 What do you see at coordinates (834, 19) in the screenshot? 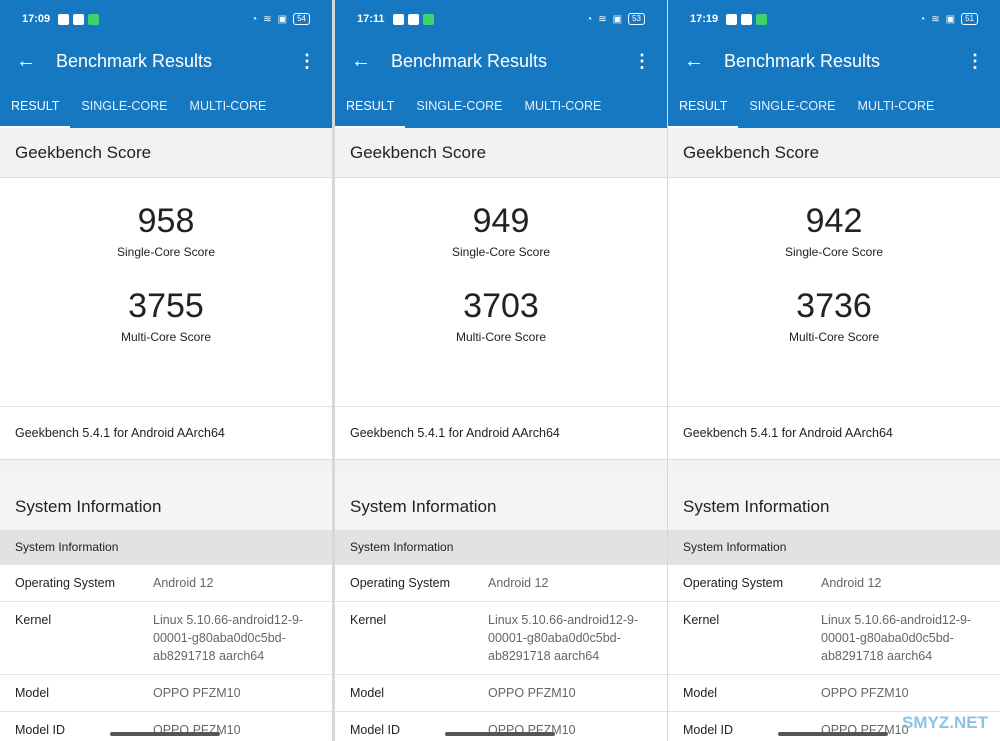
I see `status-bar: 17:19 ◔ ≋ ▣ 51` at bounding box center [834, 19].